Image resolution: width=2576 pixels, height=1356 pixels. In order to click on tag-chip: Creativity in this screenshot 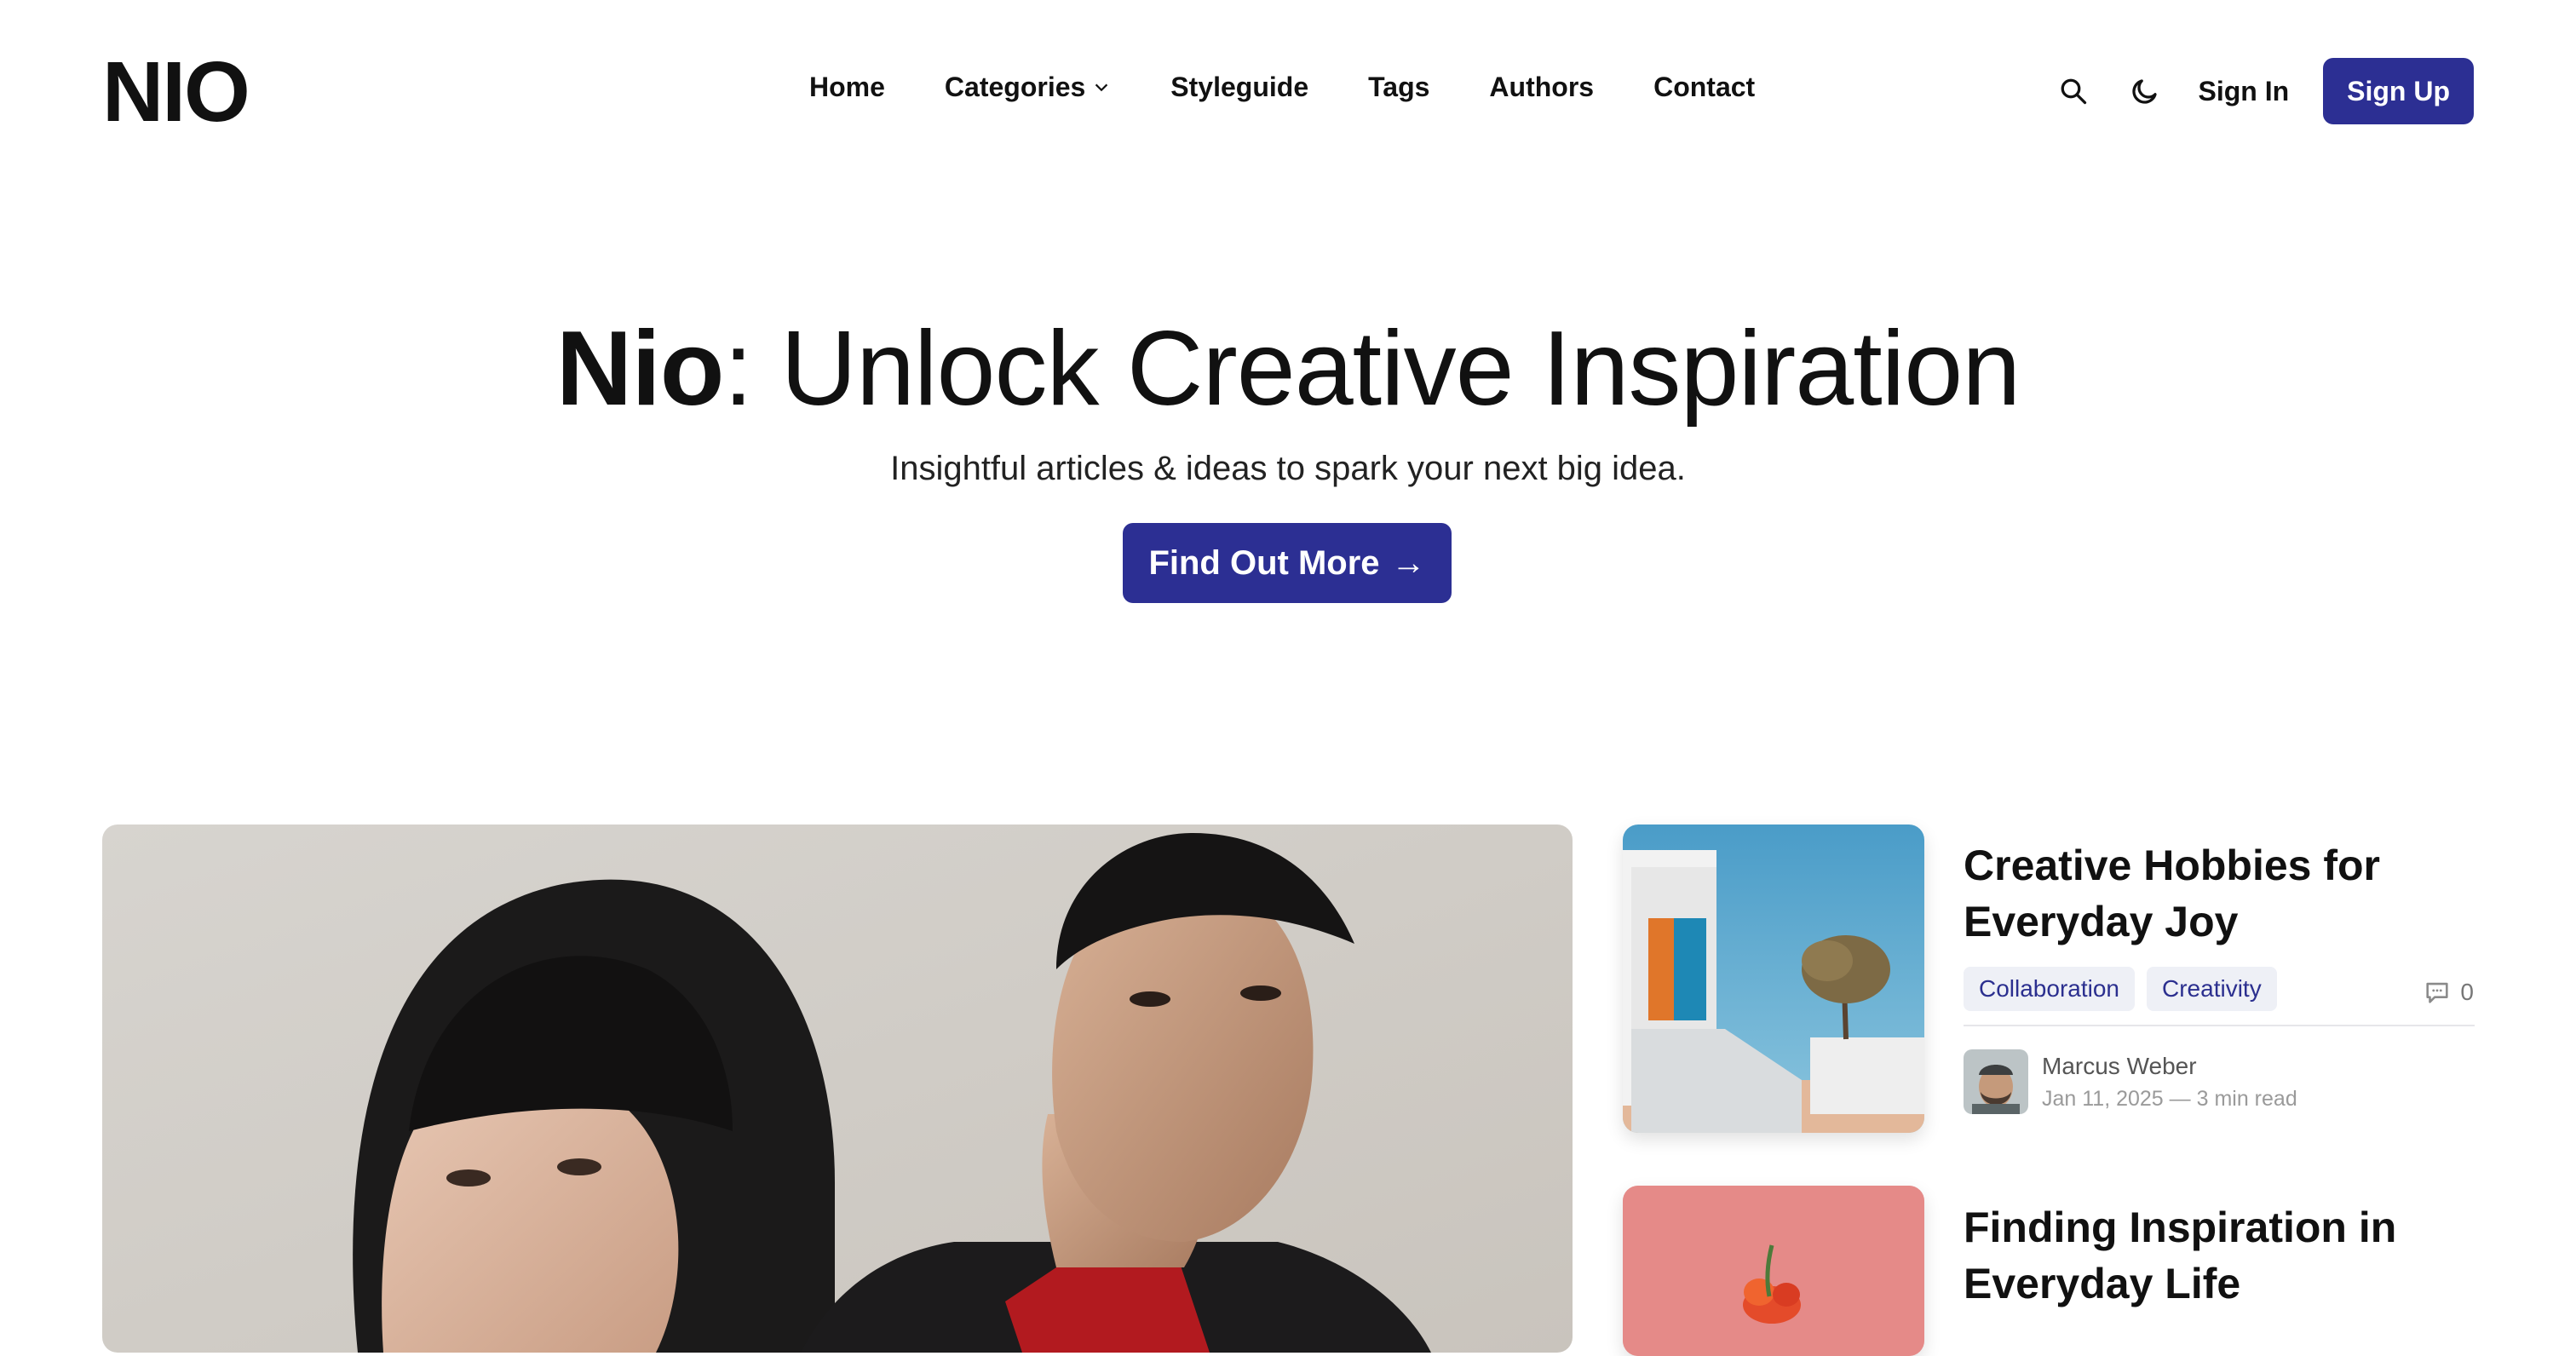, I will do `click(2212, 989)`.